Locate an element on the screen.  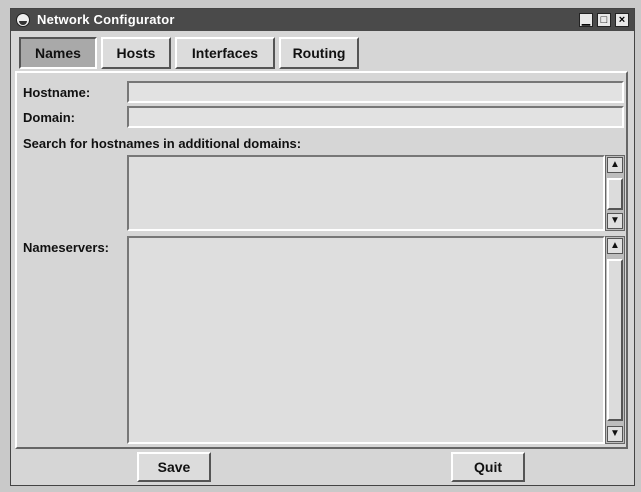
hostname-label: Hostname: is located at coordinates (57, 92).